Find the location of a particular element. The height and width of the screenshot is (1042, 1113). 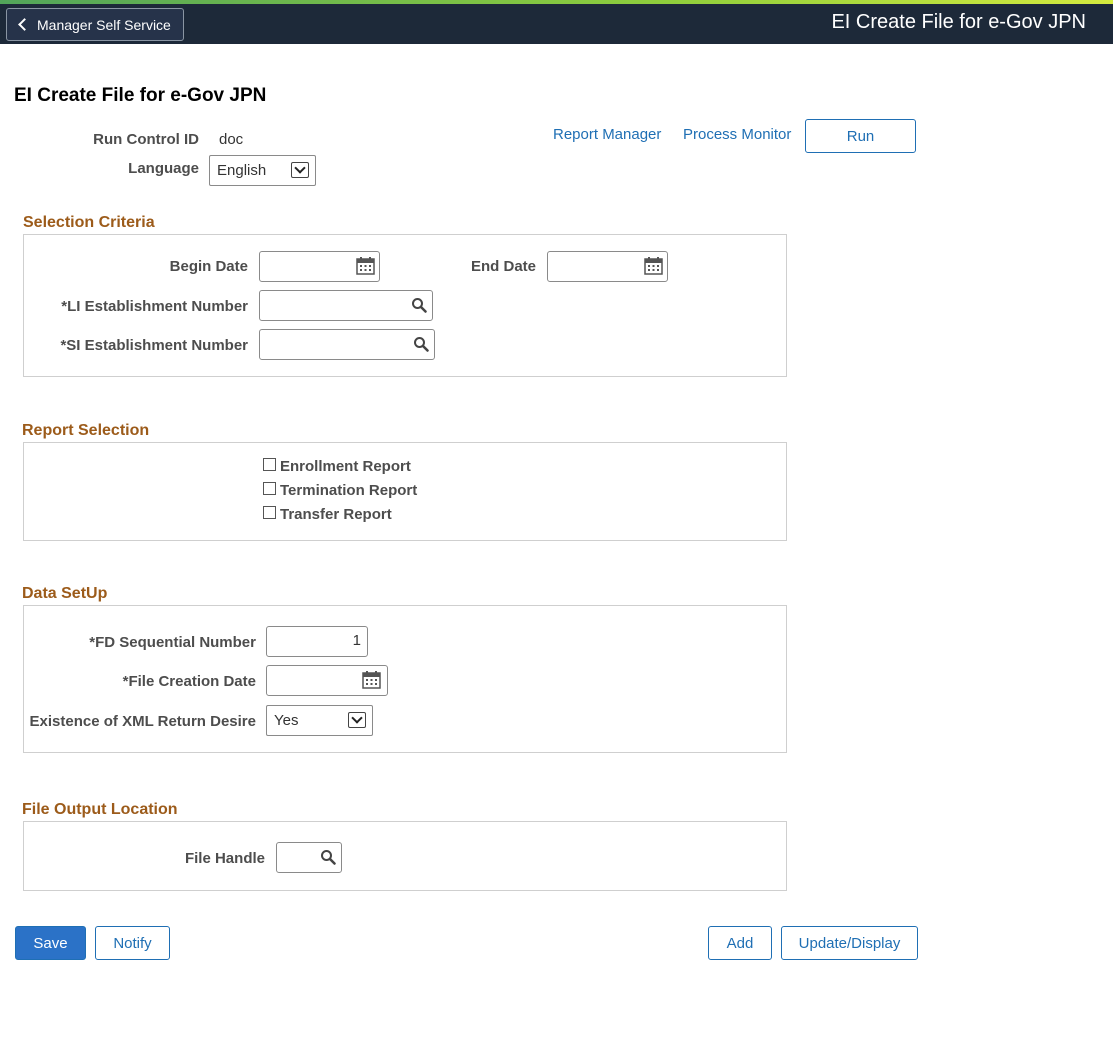

run-control-label: Run Control ID is located at coordinates (129, 139).